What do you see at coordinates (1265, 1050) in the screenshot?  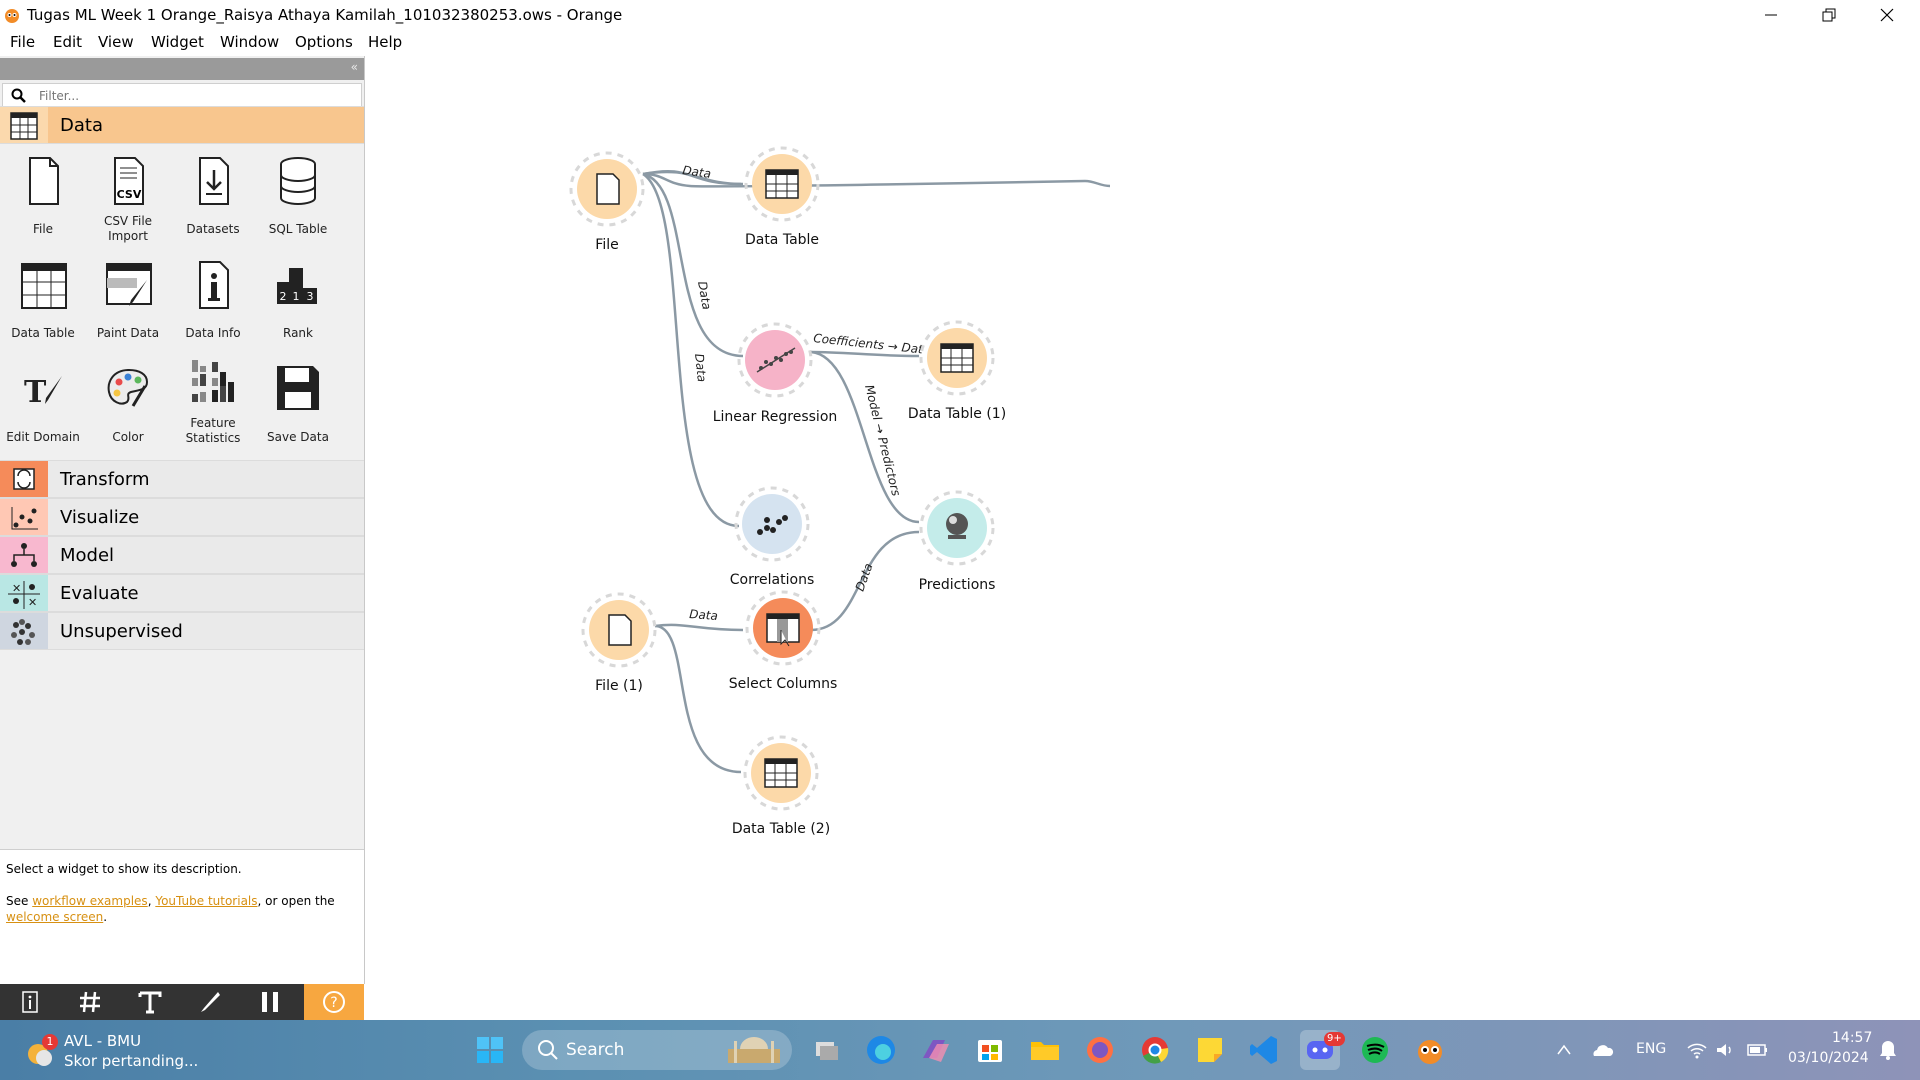 I see `taskbar-vscode` at bounding box center [1265, 1050].